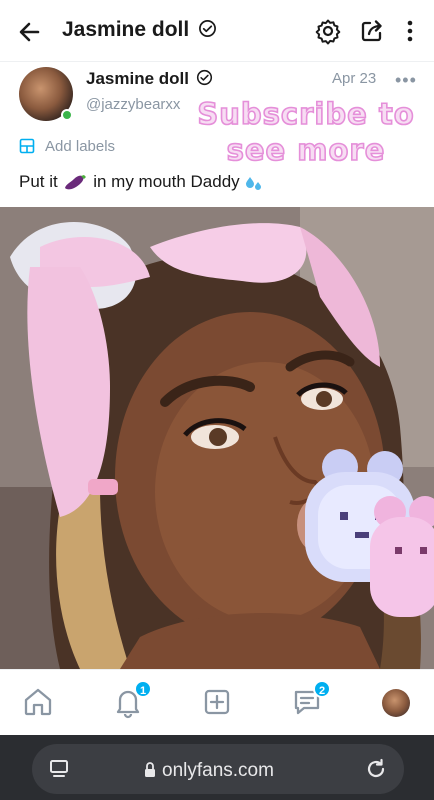 This screenshot has width=434, height=800. I want to click on post-date: Apr 23, so click(354, 78).